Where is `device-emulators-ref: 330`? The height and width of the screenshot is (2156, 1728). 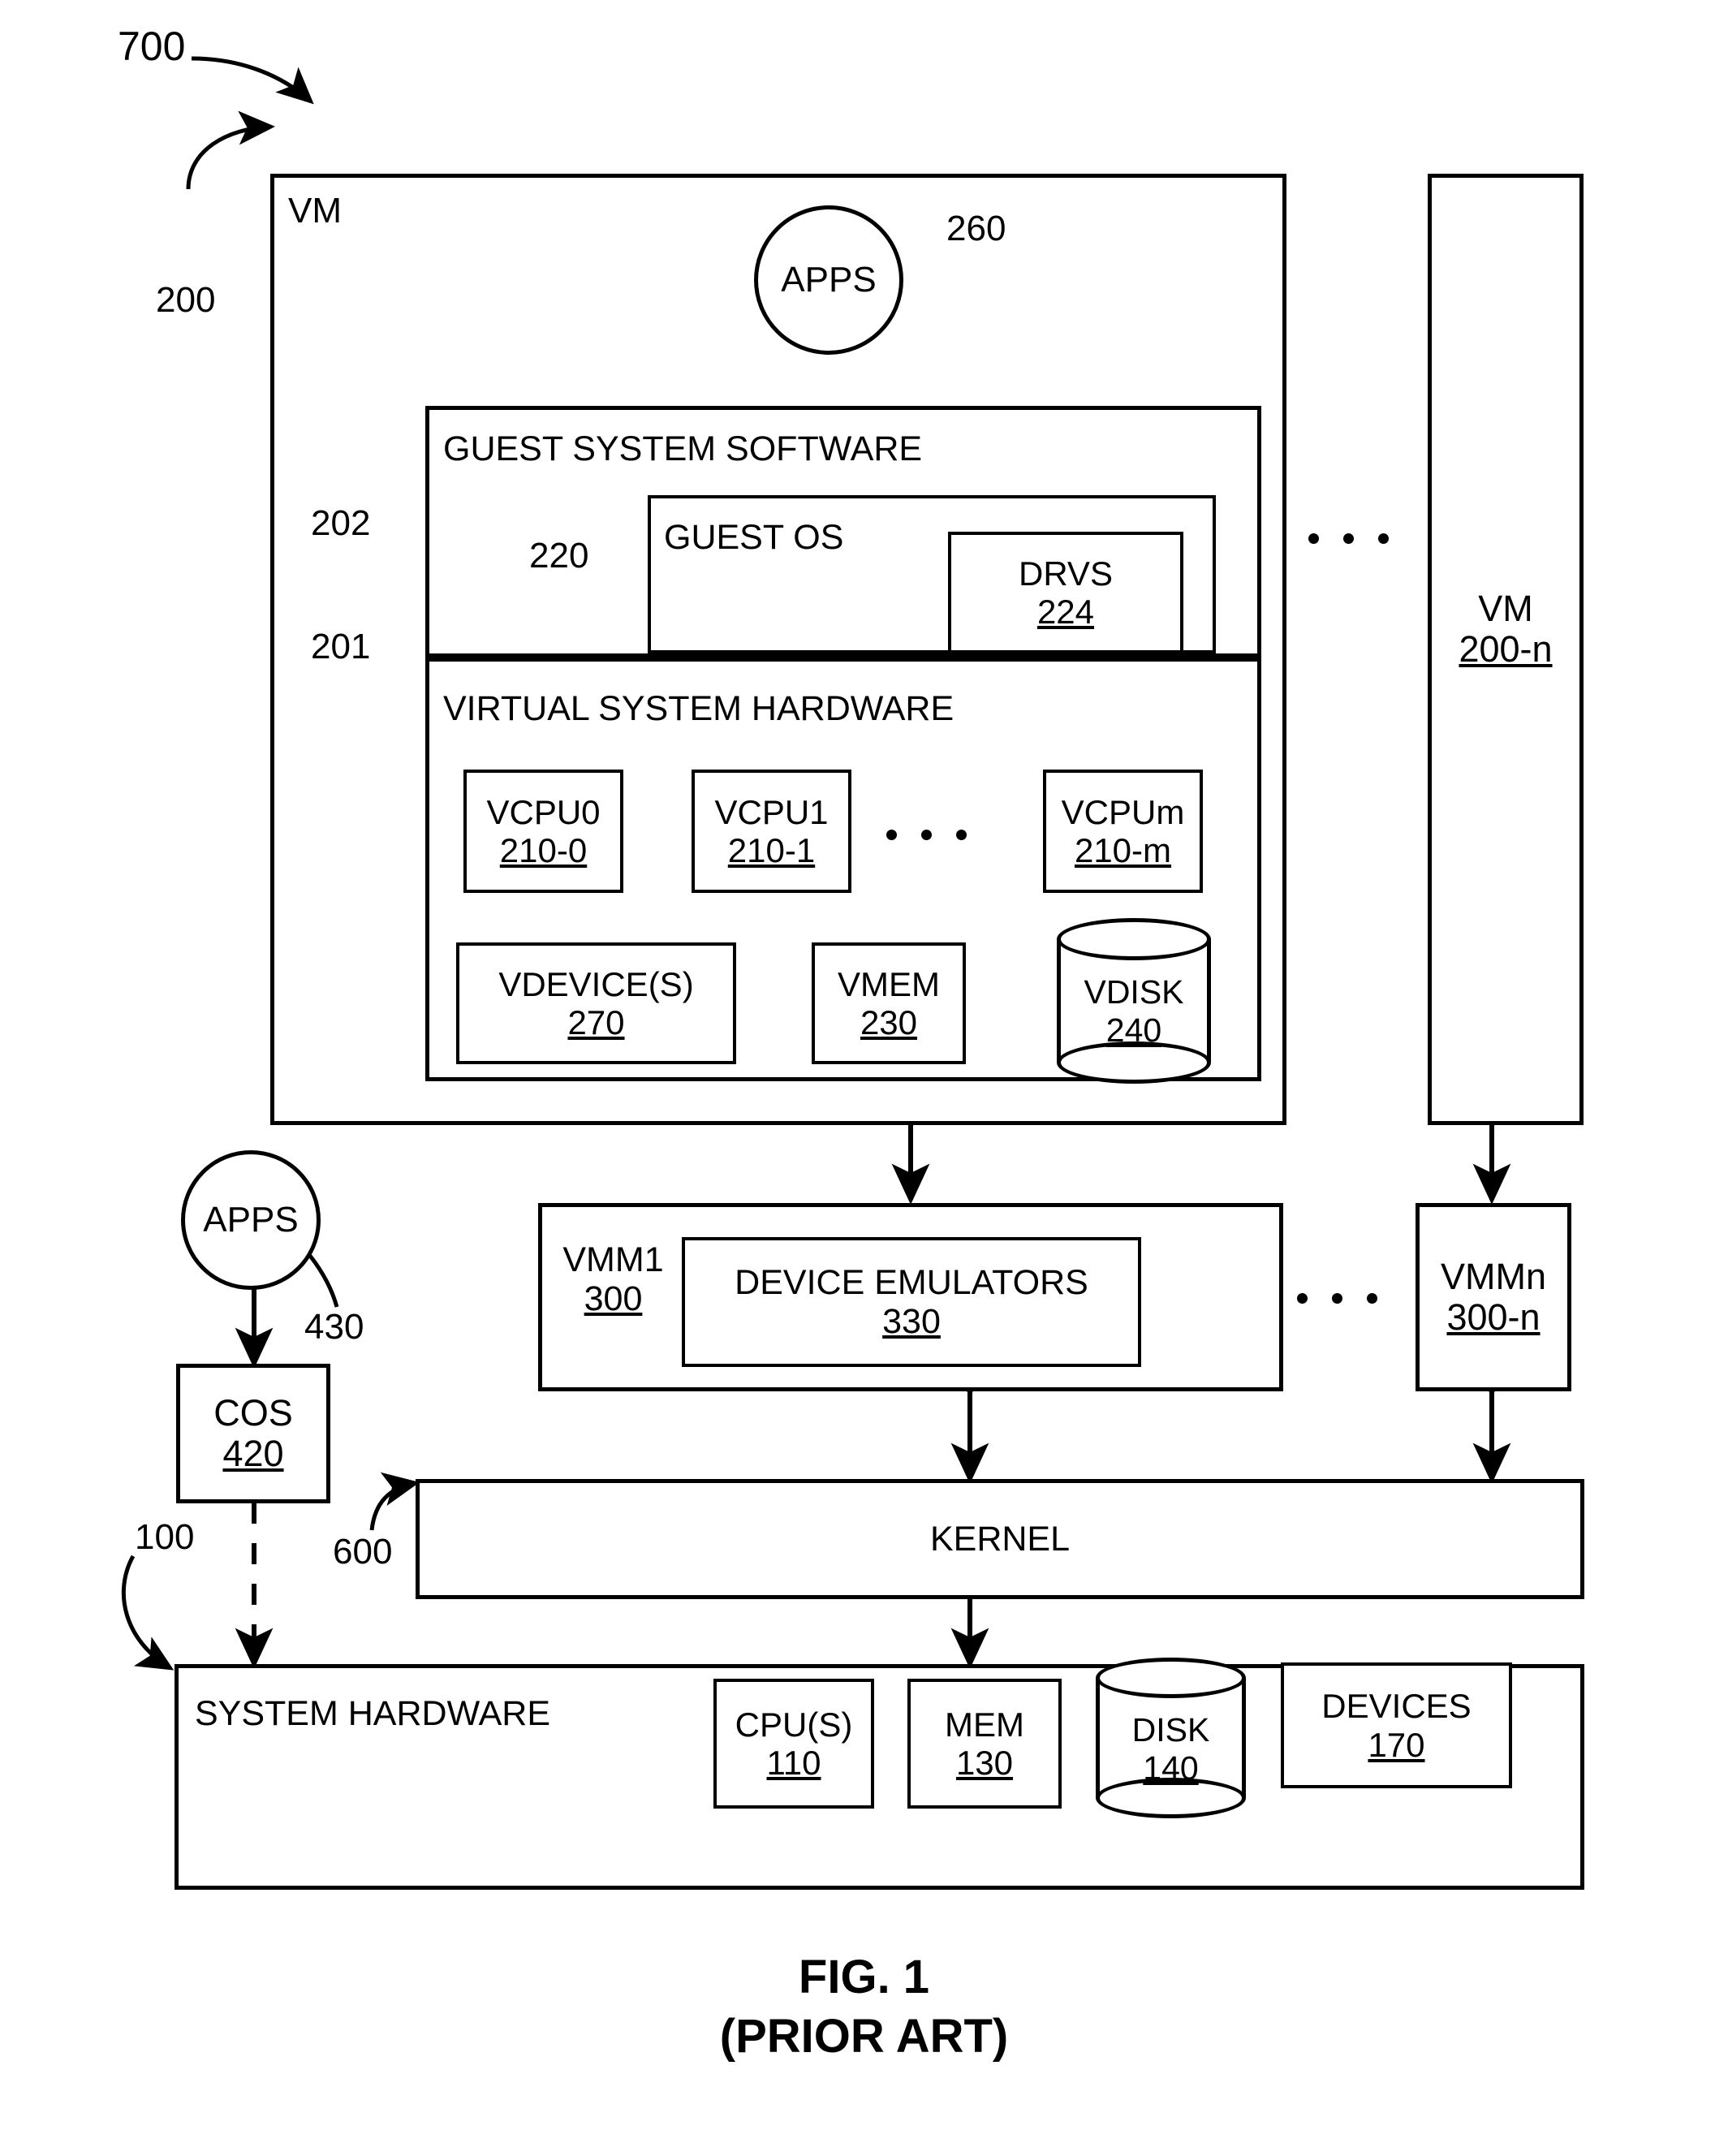
device-emulators-ref: 330 is located at coordinates (911, 1321).